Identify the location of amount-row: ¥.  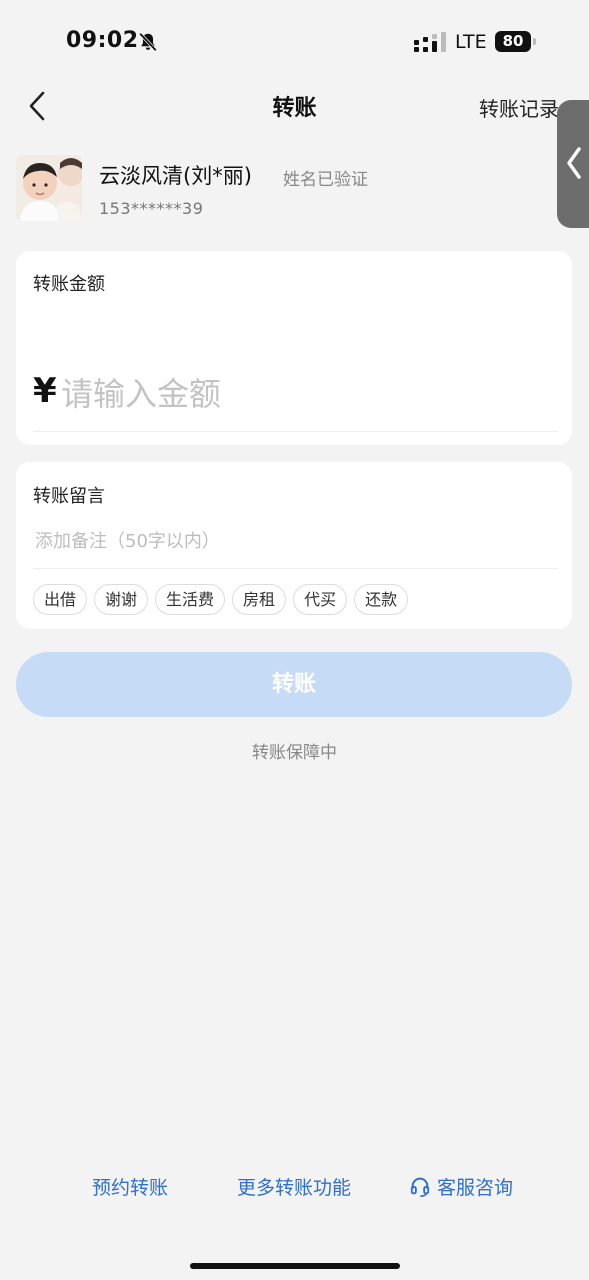
(295, 397).